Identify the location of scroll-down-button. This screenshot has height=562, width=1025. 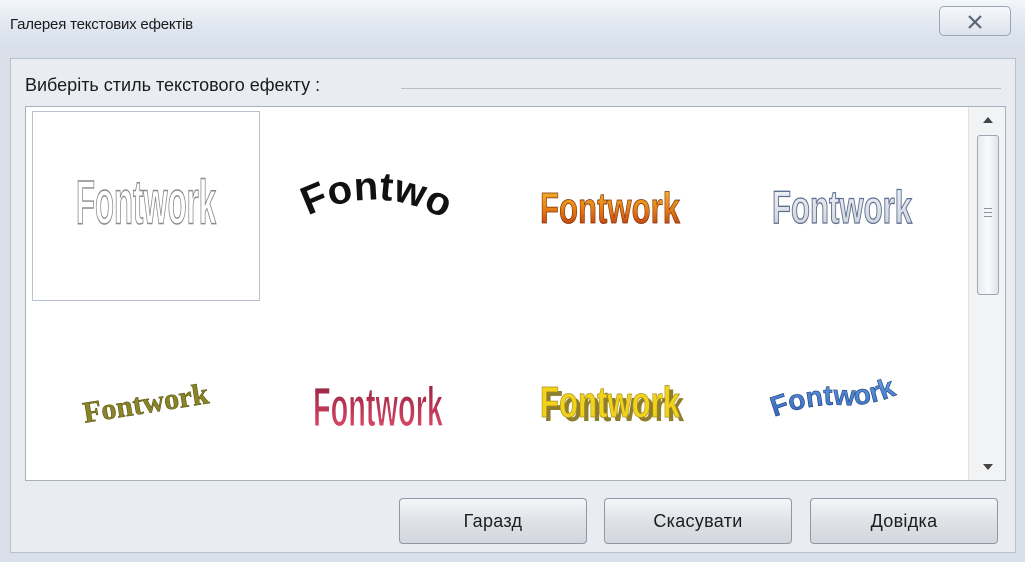
(987, 467).